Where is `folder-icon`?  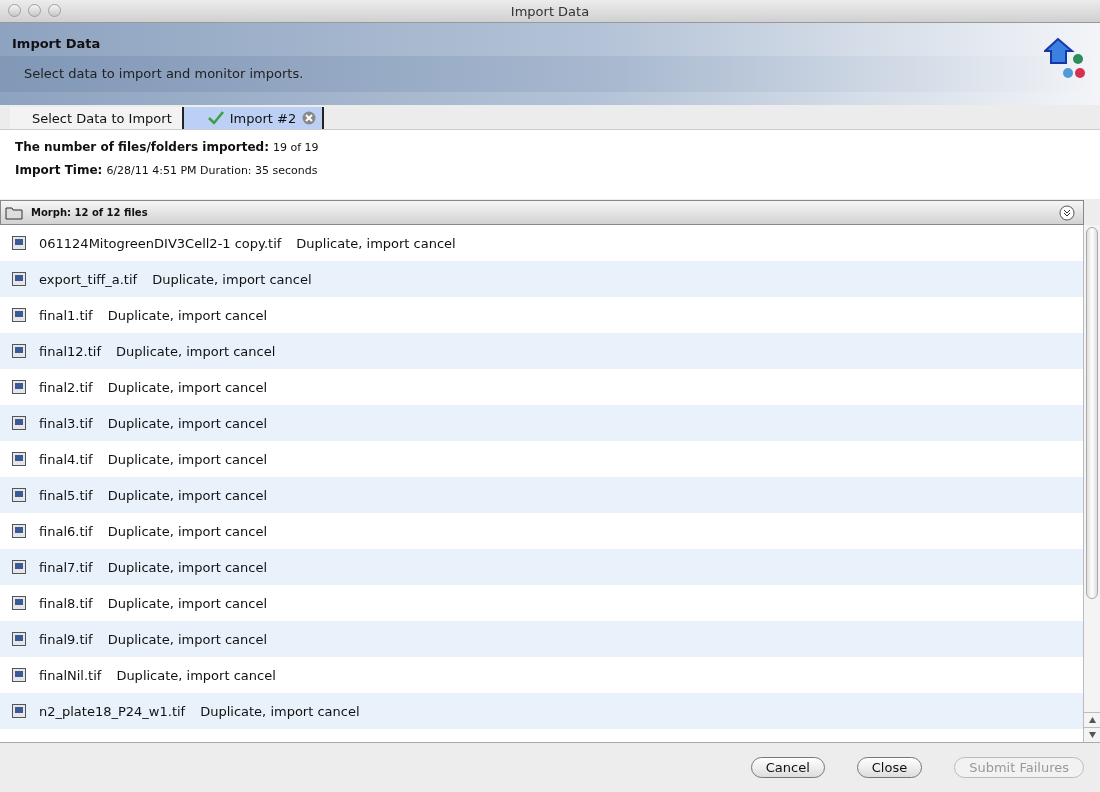 folder-icon is located at coordinates (14, 212).